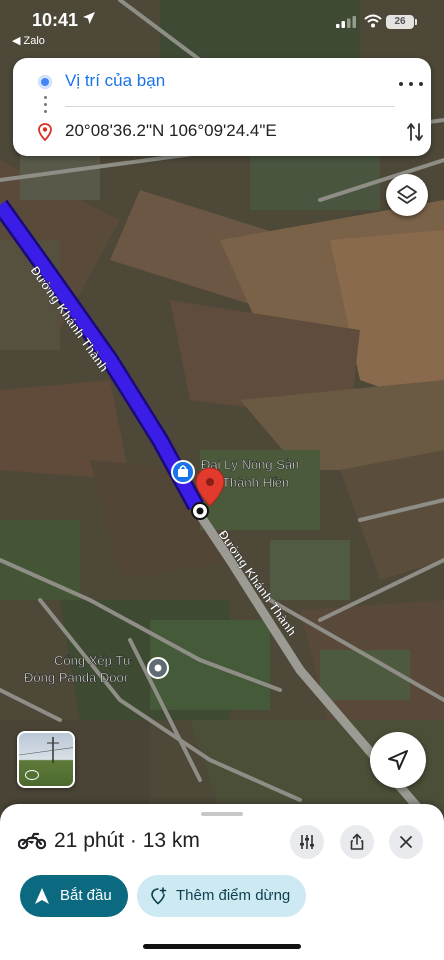 This screenshot has height=960, width=444. What do you see at coordinates (222, 28) in the screenshot?
I see `status-bar: 10:41 ◀ Zalo 26` at bounding box center [222, 28].